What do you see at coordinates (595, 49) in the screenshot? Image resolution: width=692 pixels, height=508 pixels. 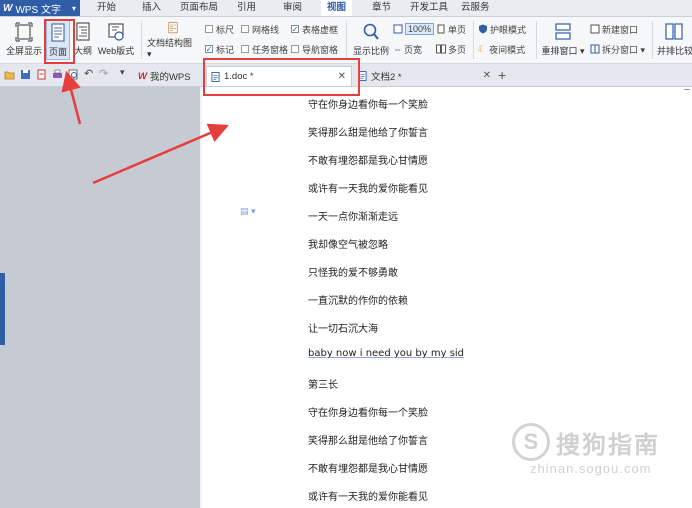 I see `split-window-icon` at bounding box center [595, 49].